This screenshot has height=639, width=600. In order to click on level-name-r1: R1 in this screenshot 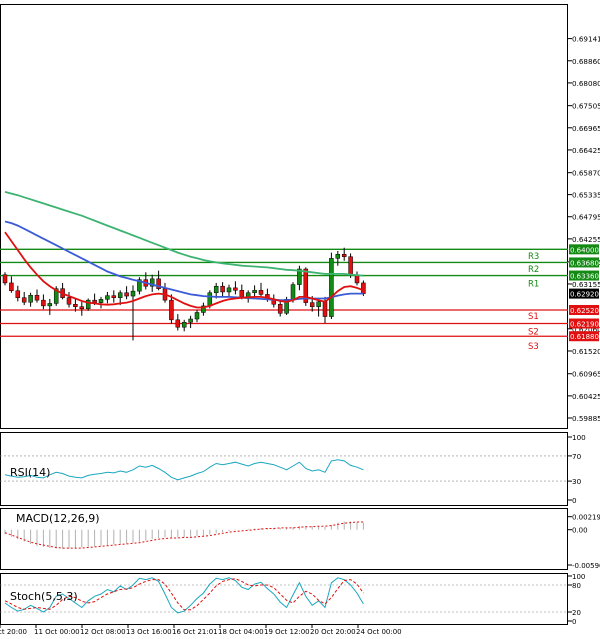, I will do `click(533, 285)`.